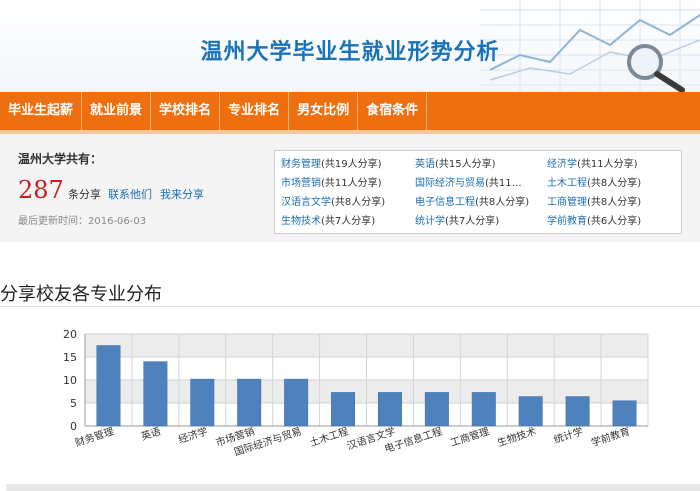 The width and height of the screenshot is (700, 491). Describe the element at coordinates (425, 164) in the screenshot. I see `major-name: 英语` at that location.